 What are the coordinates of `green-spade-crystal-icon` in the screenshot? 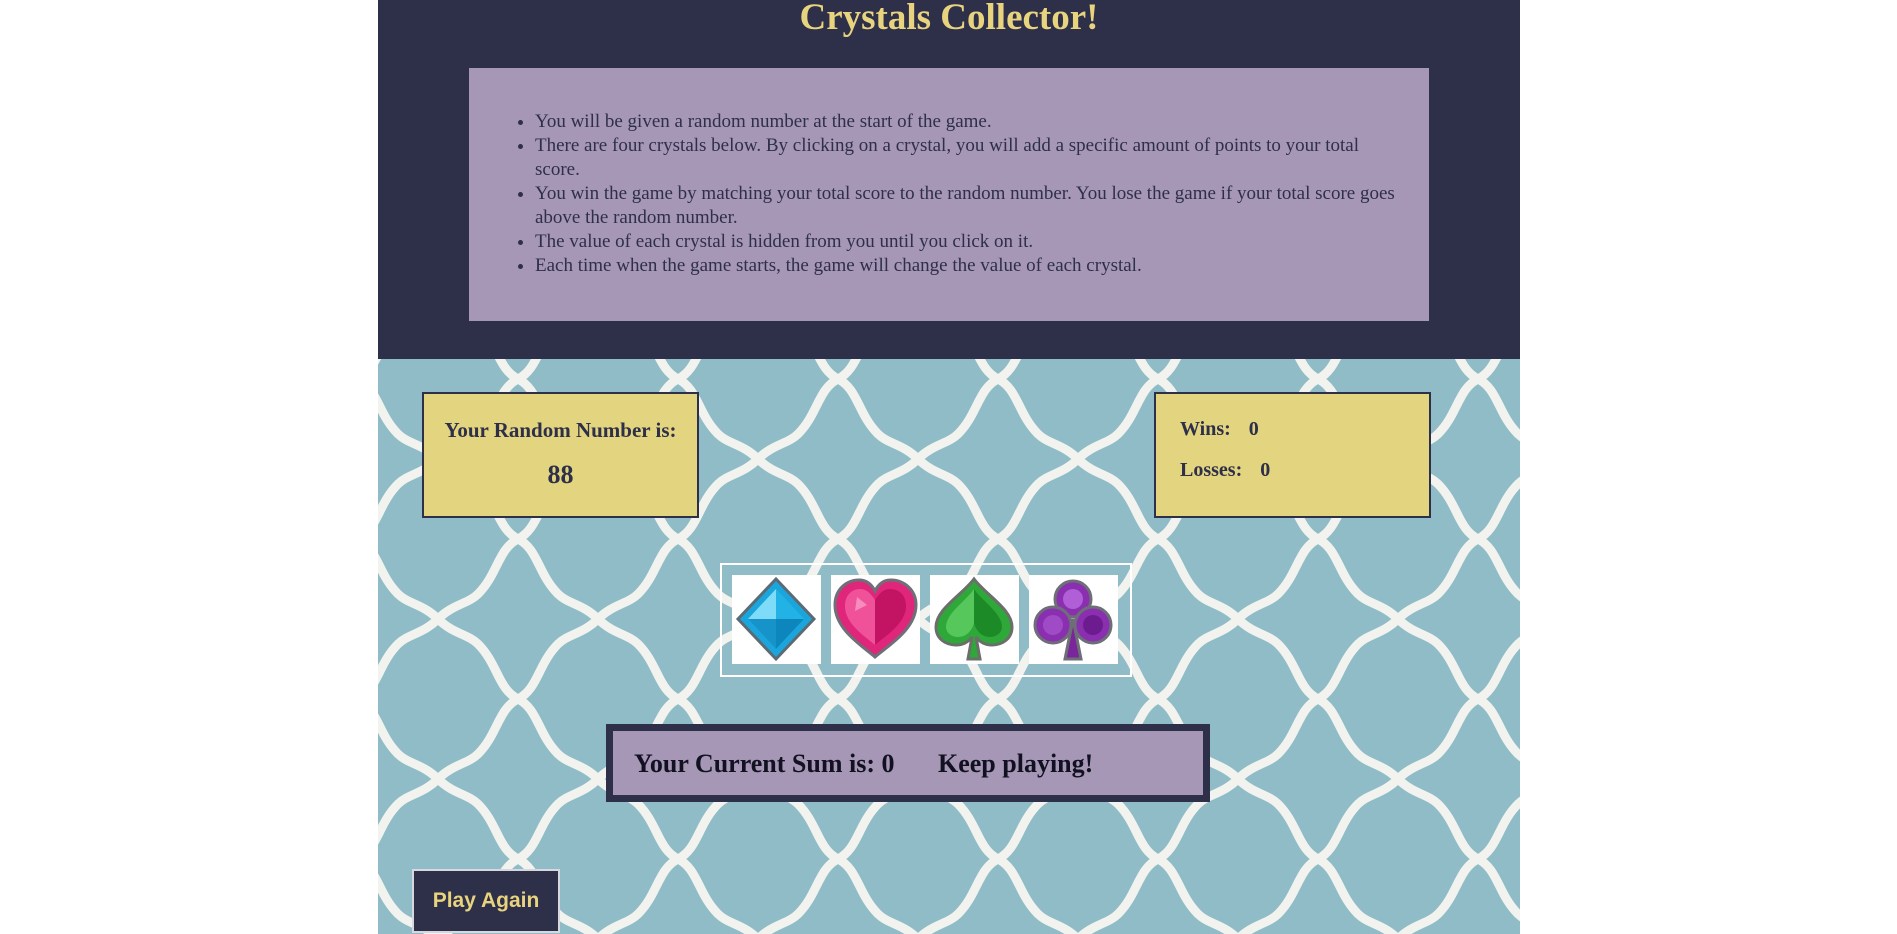 It's located at (974, 618).